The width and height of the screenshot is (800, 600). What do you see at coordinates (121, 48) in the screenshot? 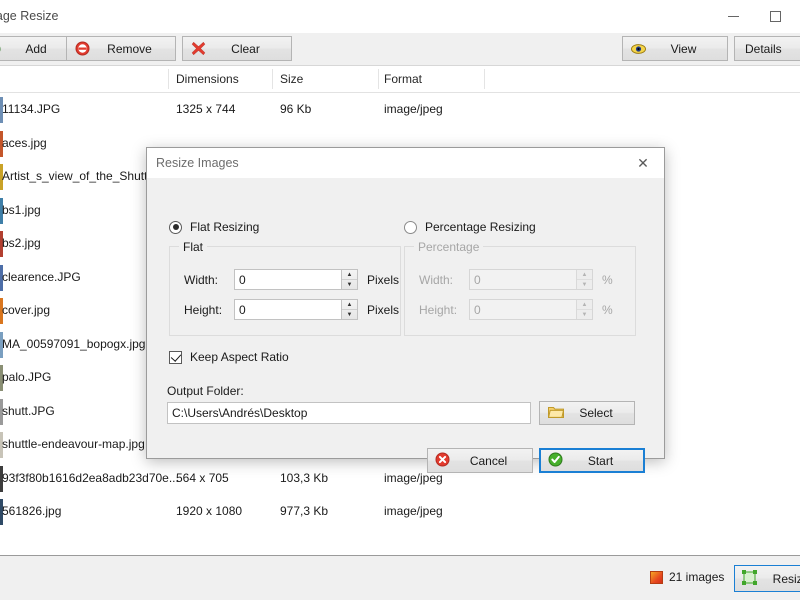
I see `remove-button: Remove` at bounding box center [121, 48].